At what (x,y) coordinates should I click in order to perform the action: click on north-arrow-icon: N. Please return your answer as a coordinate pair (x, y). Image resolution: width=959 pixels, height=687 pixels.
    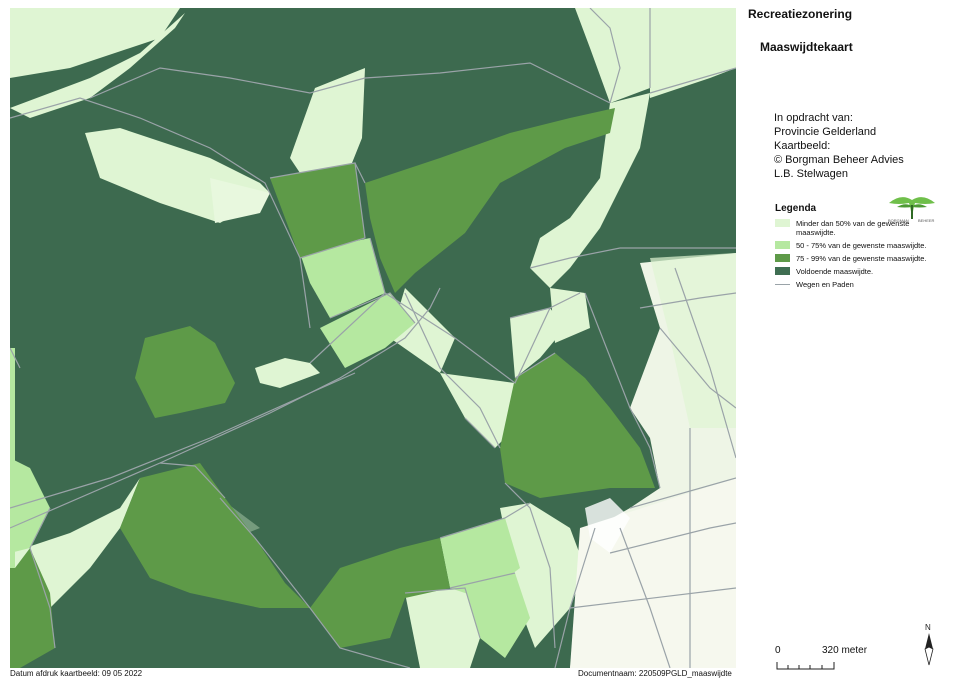
    Looking at the image, I should click on (929, 644).